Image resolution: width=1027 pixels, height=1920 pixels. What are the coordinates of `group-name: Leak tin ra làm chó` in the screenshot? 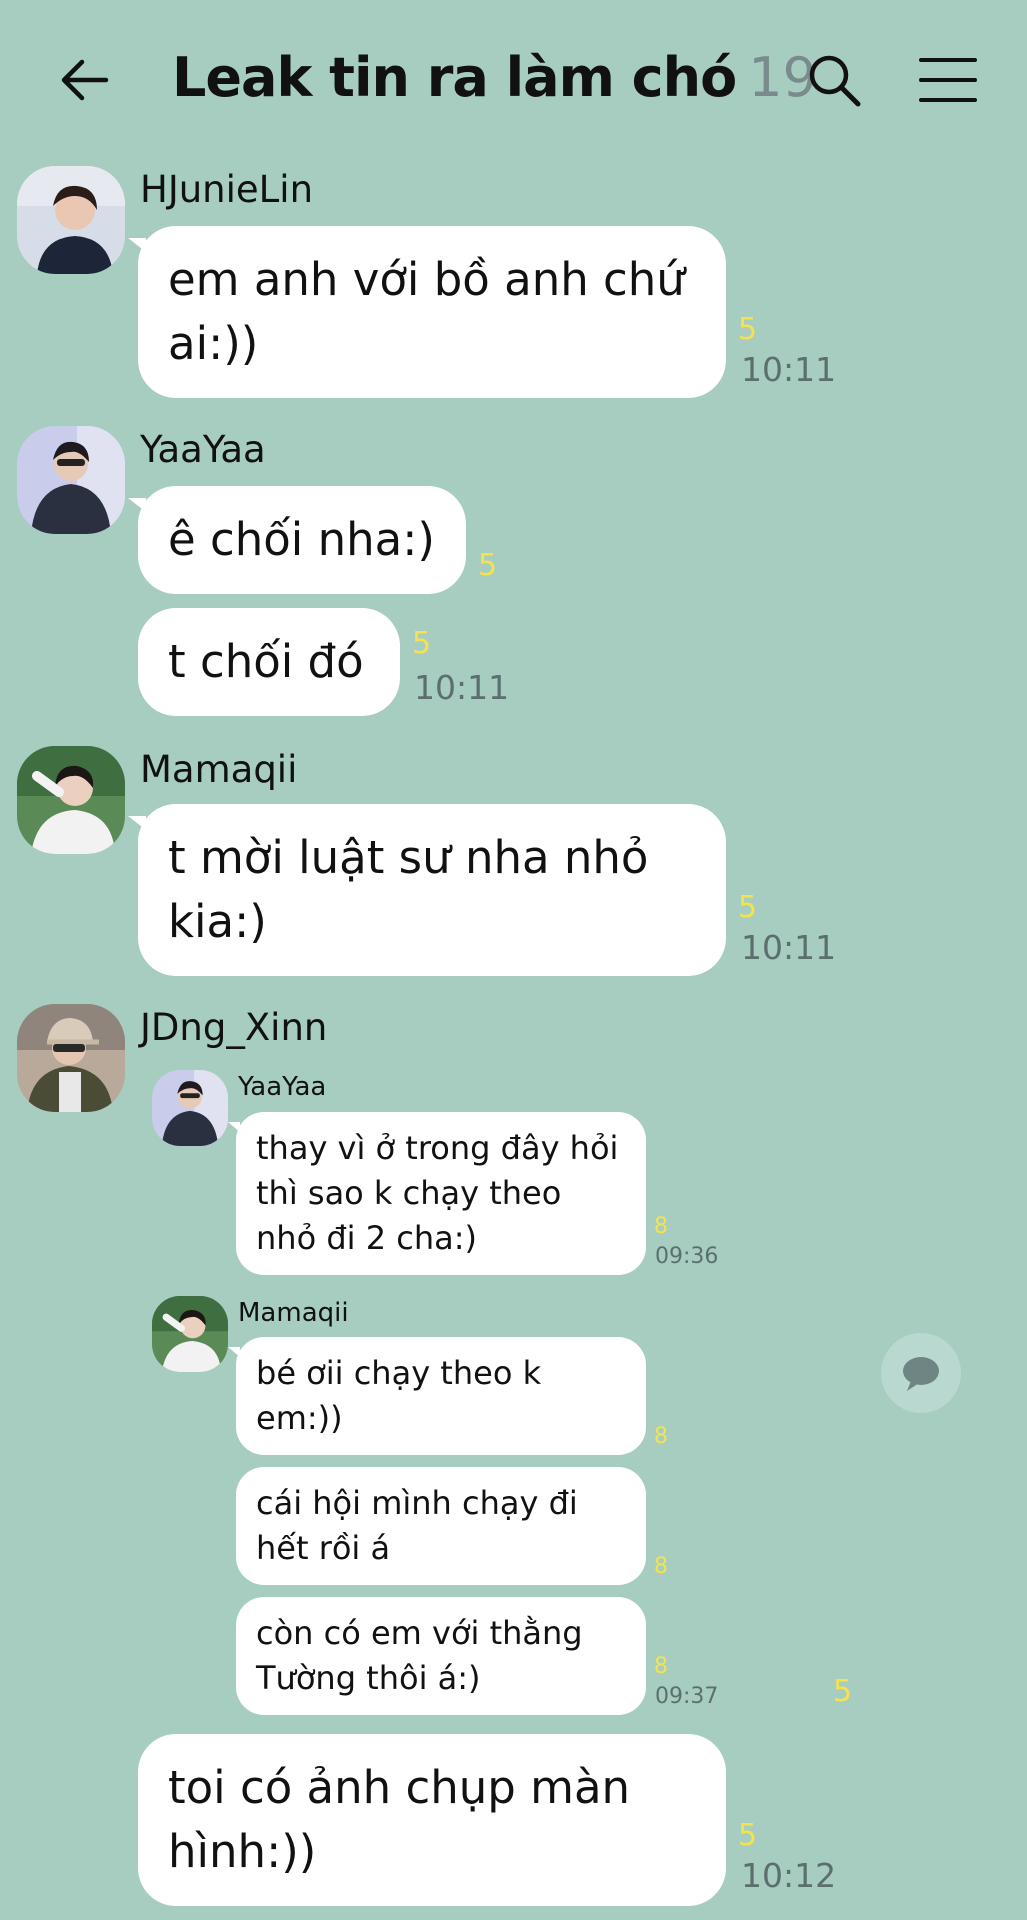 It's located at (454, 77).